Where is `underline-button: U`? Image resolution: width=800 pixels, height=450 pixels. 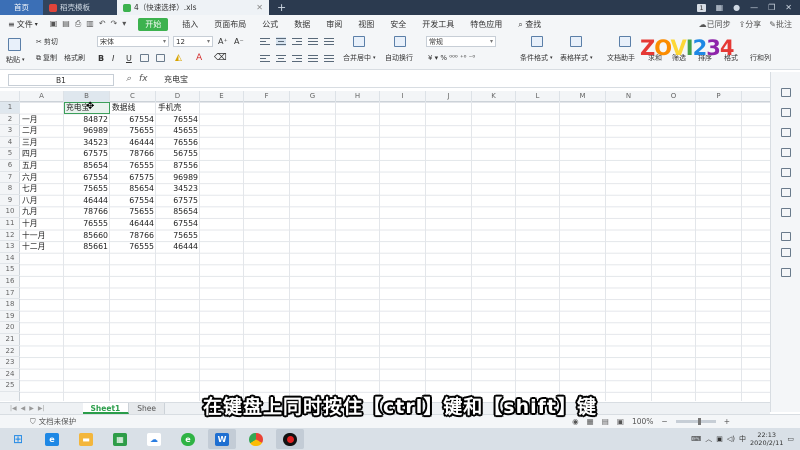 underline-button: U is located at coordinates (129, 58).